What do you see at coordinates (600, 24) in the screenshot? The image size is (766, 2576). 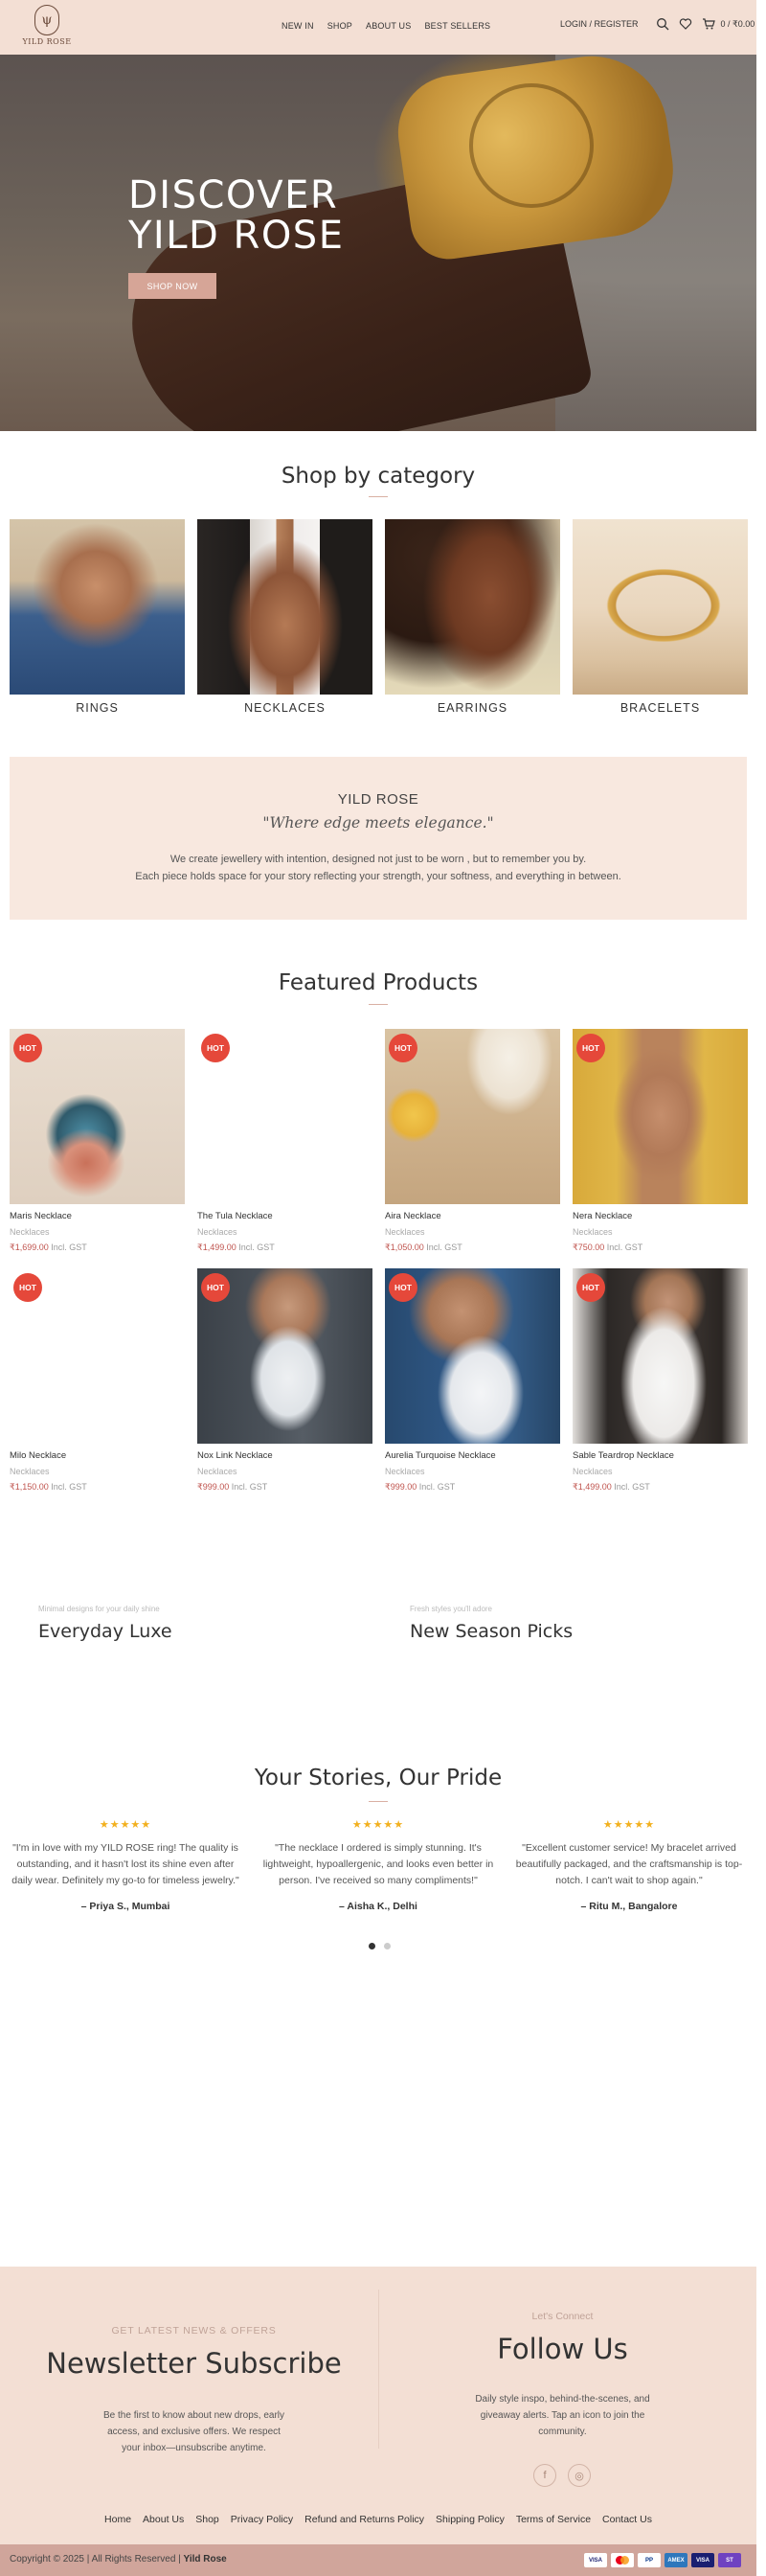 I see `login-register-link: LOGIN / REGISTER` at bounding box center [600, 24].